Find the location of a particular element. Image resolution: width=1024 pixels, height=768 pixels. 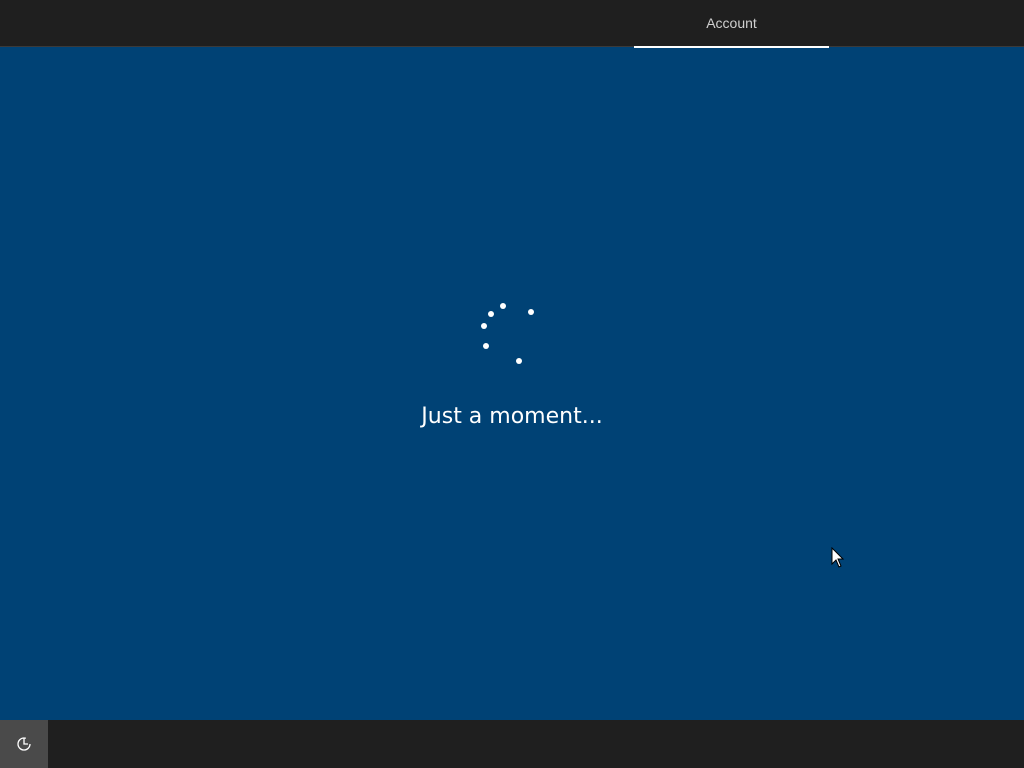

bottom-bar is located at coordinates (512, 744).